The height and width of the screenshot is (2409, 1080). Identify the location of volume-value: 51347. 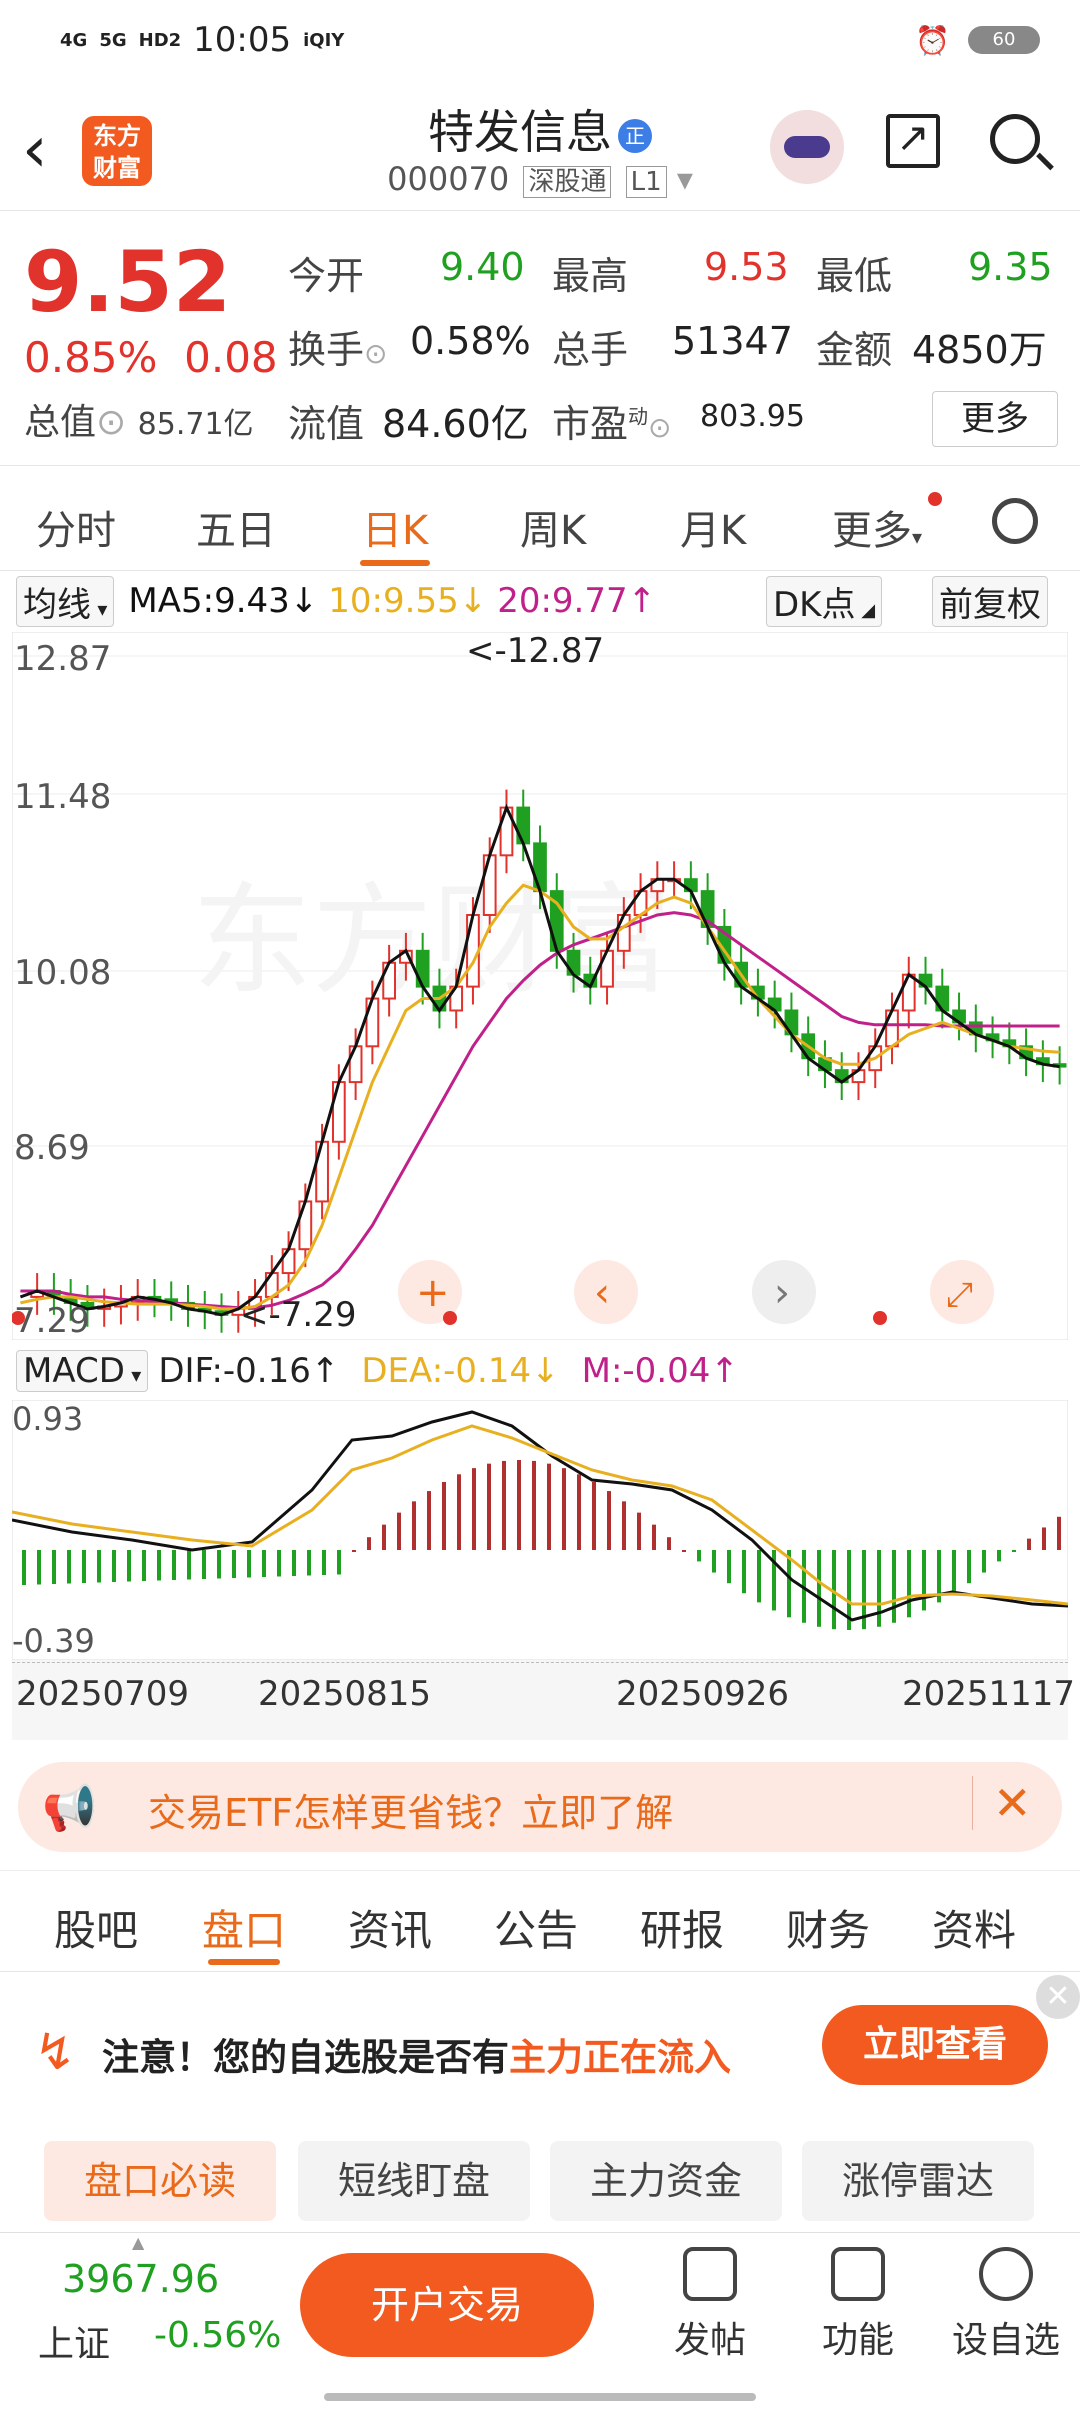
(732, 341).